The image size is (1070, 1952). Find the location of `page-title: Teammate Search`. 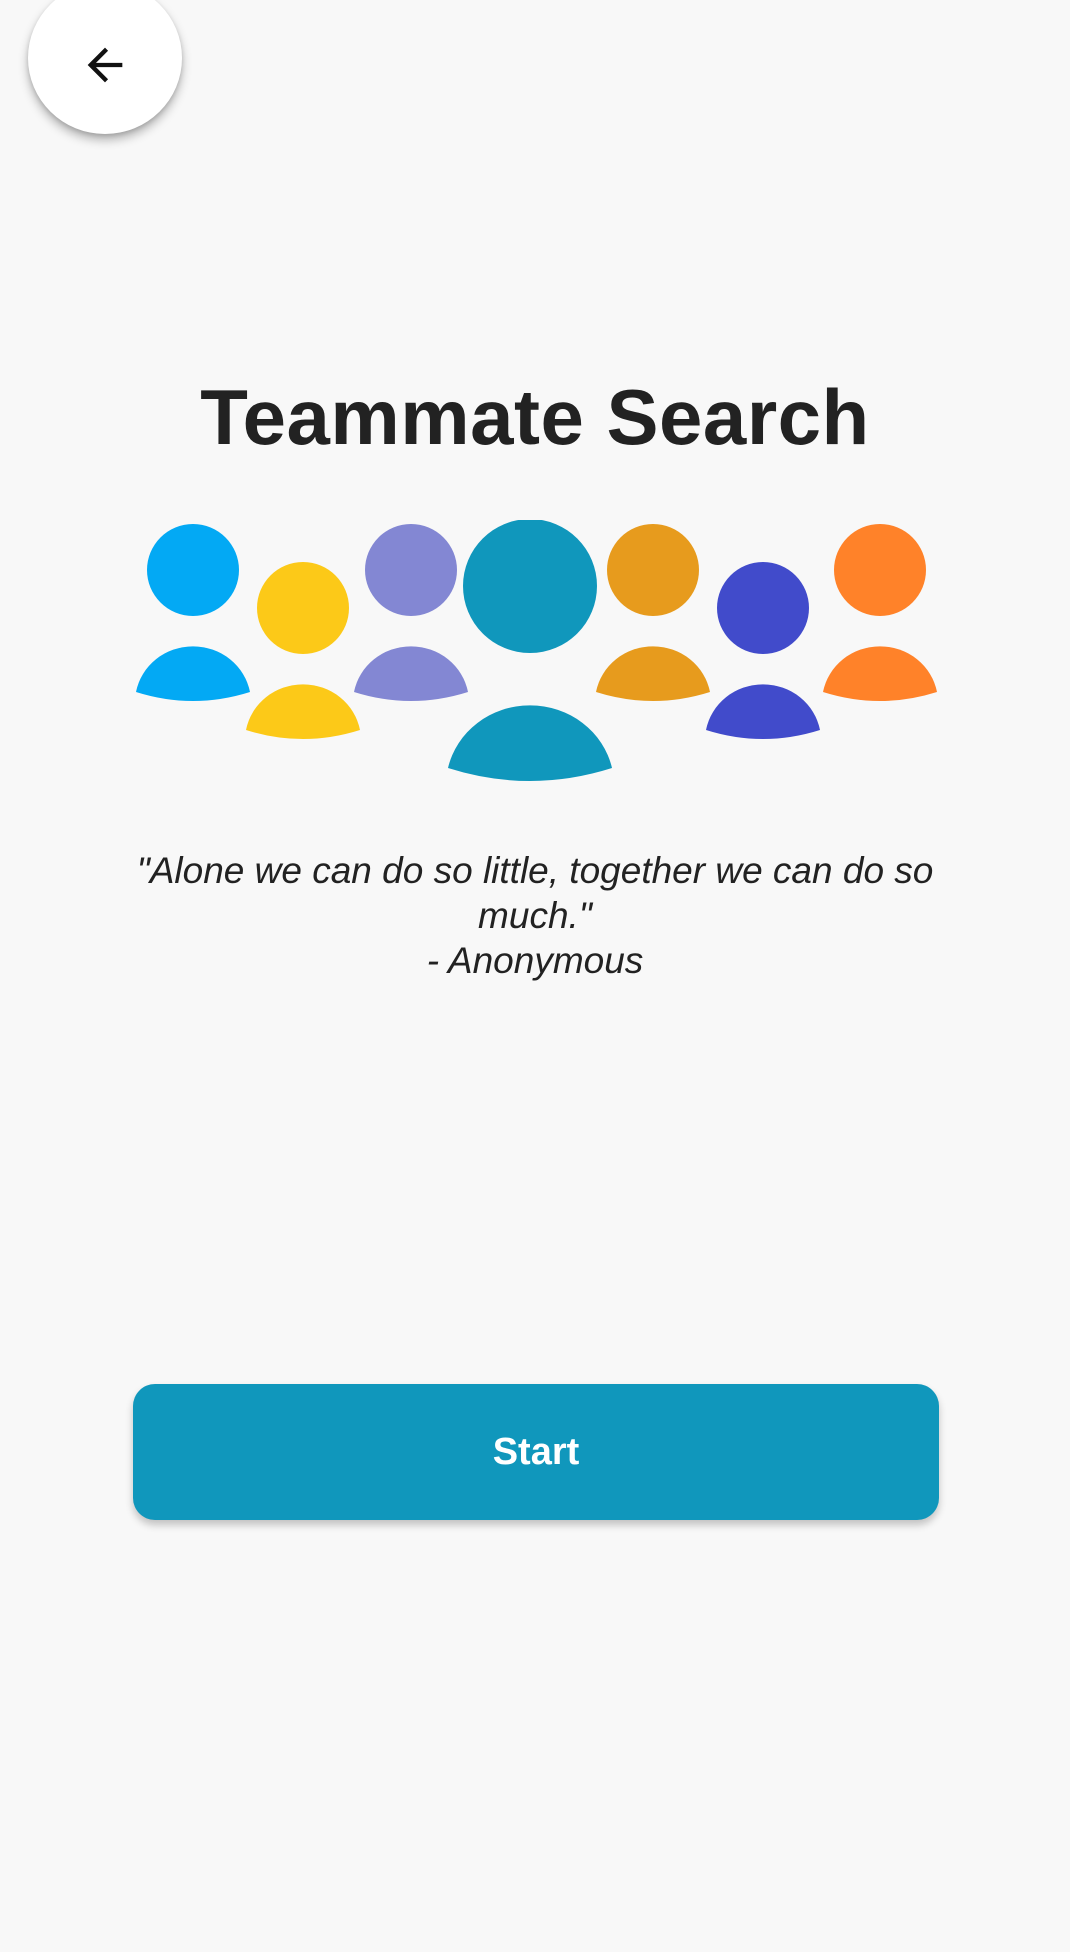

page-title: Teammate Search is located at coordinates (535, 417).